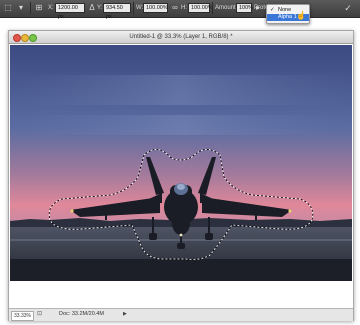 The image size is (360, 325). Describe the element at coordinates (22, 316) in the screenshot. I see `zoom-level-field: 33.33%` at that location.